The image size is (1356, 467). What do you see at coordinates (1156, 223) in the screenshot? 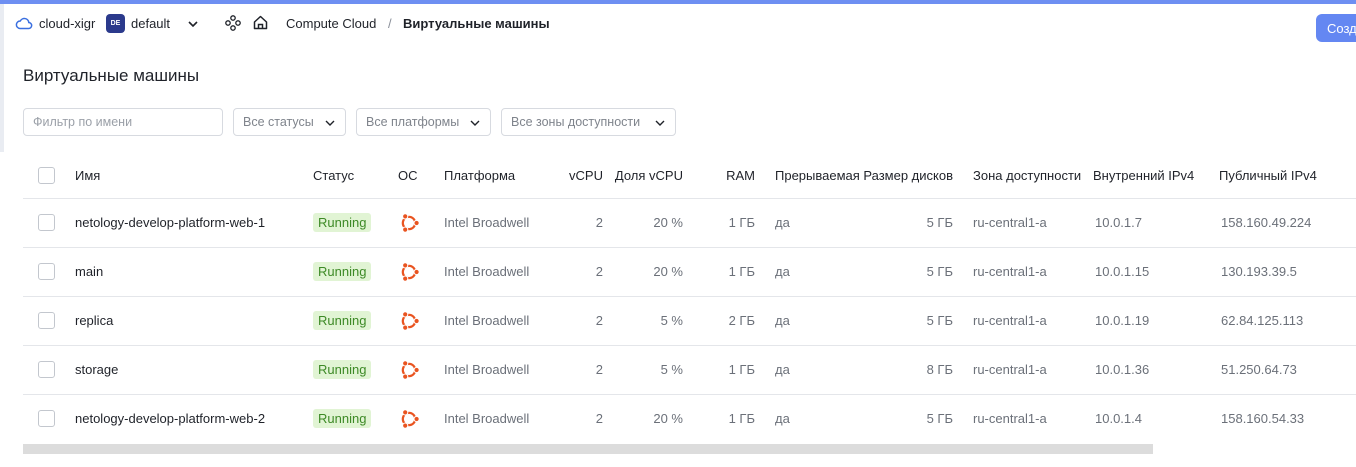
I see `vm-internal-ip: 10.0.1.7` at bounding box center [1156, 223].